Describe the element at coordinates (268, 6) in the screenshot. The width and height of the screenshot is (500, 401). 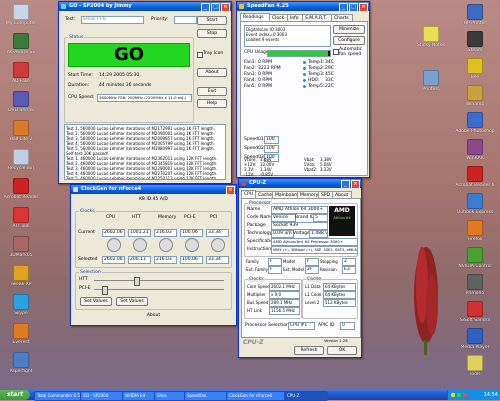
I see `speedfan-title: SpeedFan 4.25` at that location.